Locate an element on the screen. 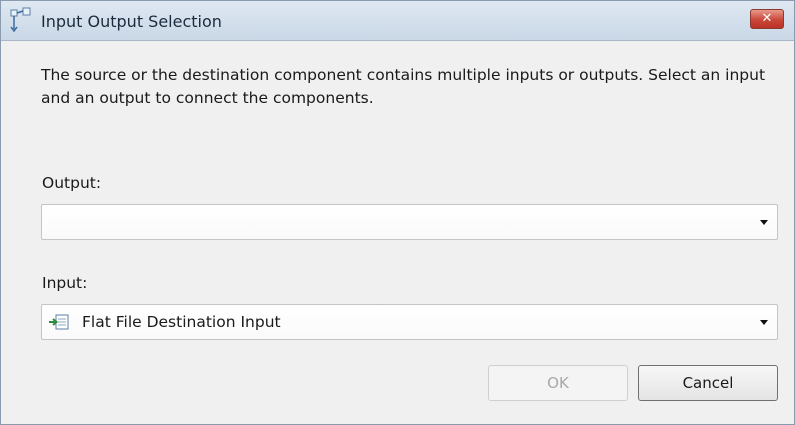 This screenshot has width=795, height=425. dataflow-path-icon is located at coordinates (21, 20).